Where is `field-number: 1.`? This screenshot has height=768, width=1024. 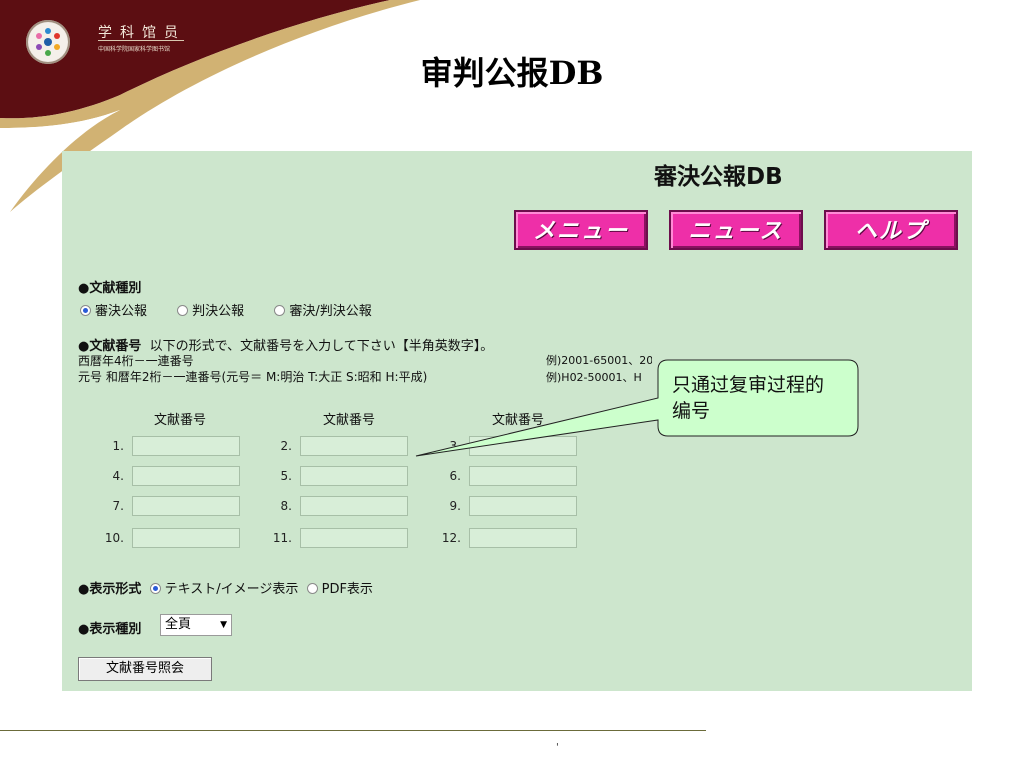 field-number: 1. is located at coordinates (118, 446).